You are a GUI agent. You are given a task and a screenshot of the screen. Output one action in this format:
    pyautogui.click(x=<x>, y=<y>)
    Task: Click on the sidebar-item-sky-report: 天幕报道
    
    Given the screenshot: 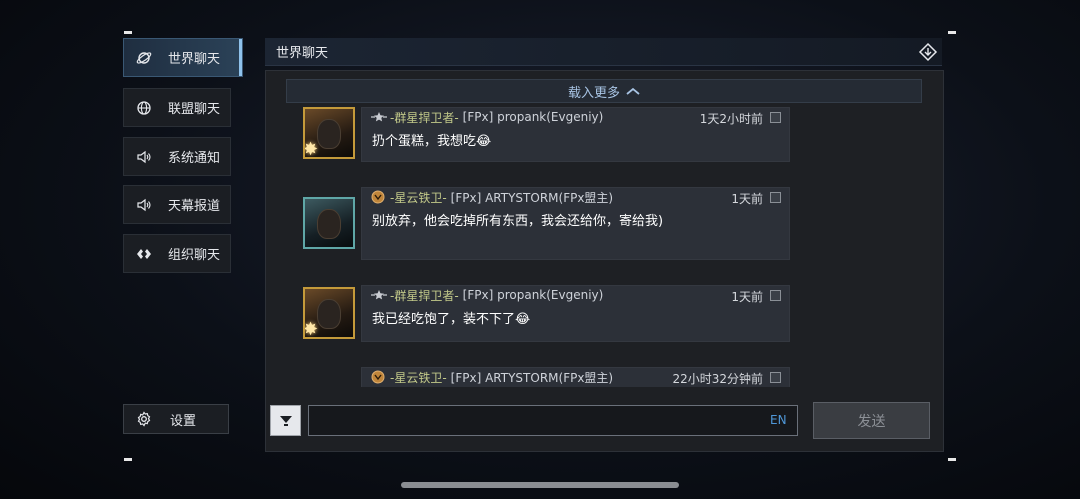 What is the action you would take?
    pyautogui.click(x=177, y=204)
    